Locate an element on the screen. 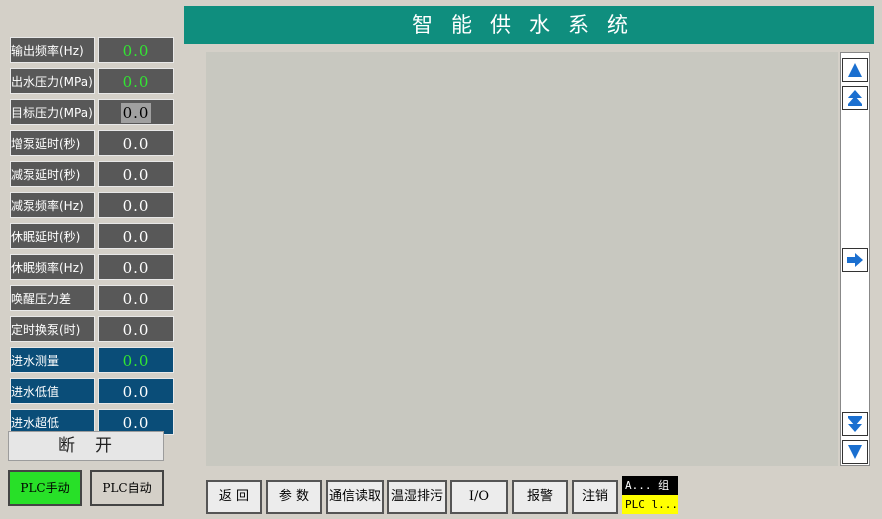 This screenshot has height=519, width=882. arrow-right-icon is located at coordinates (855, 260).